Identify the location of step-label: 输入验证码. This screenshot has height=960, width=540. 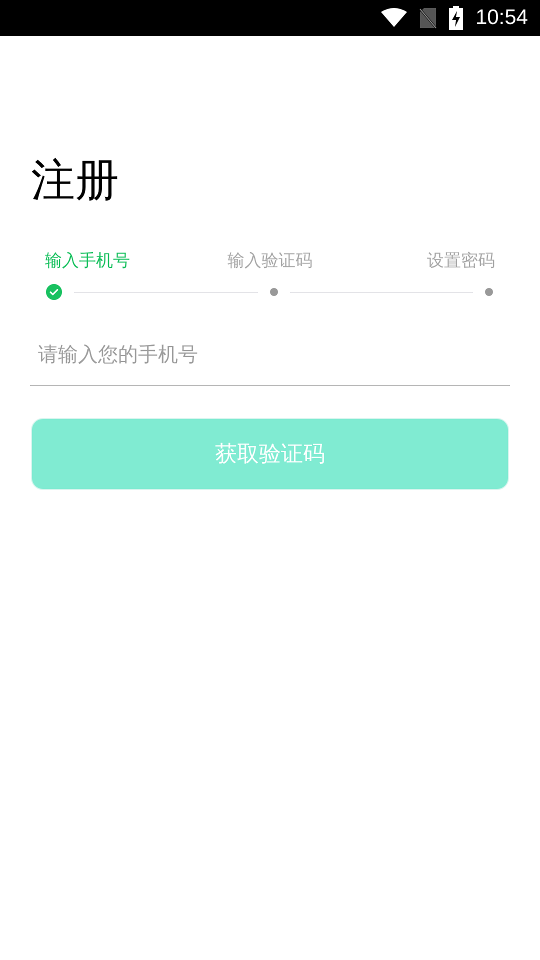
(270, 261).